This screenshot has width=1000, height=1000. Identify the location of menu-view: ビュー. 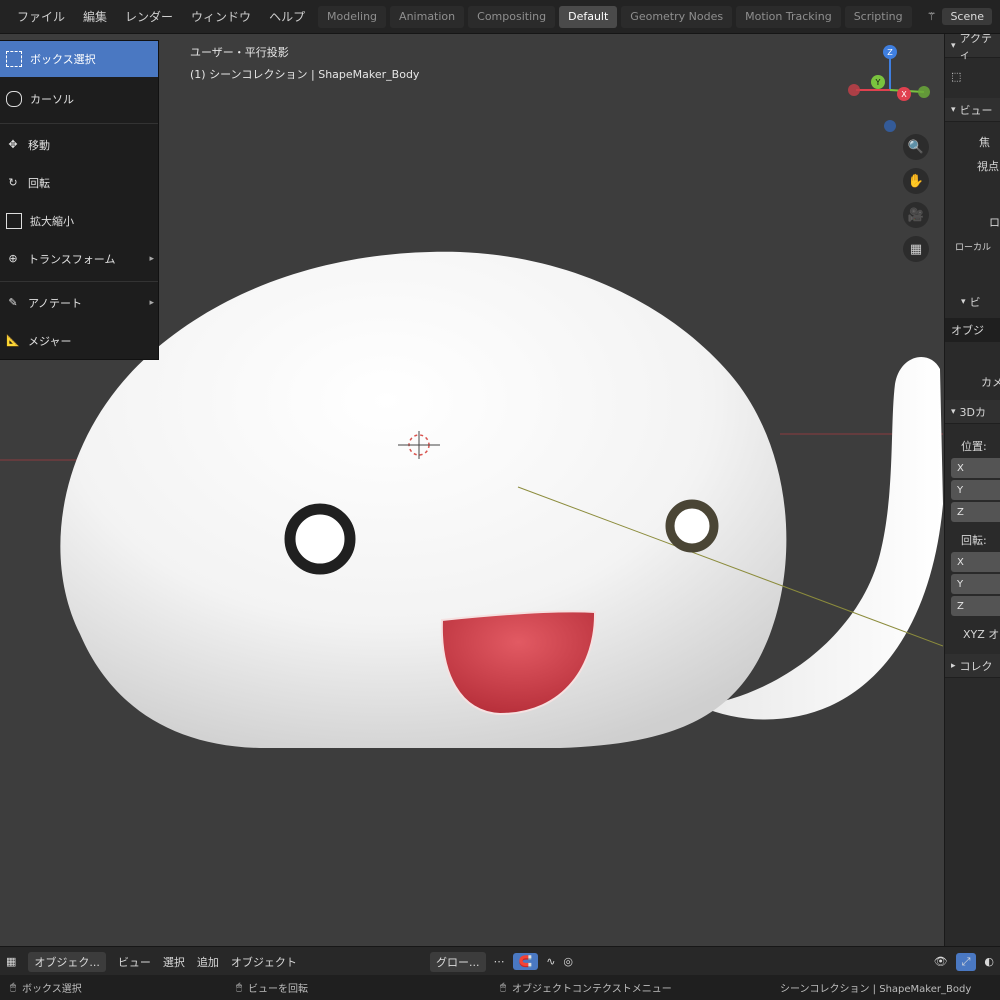
(134, 962).